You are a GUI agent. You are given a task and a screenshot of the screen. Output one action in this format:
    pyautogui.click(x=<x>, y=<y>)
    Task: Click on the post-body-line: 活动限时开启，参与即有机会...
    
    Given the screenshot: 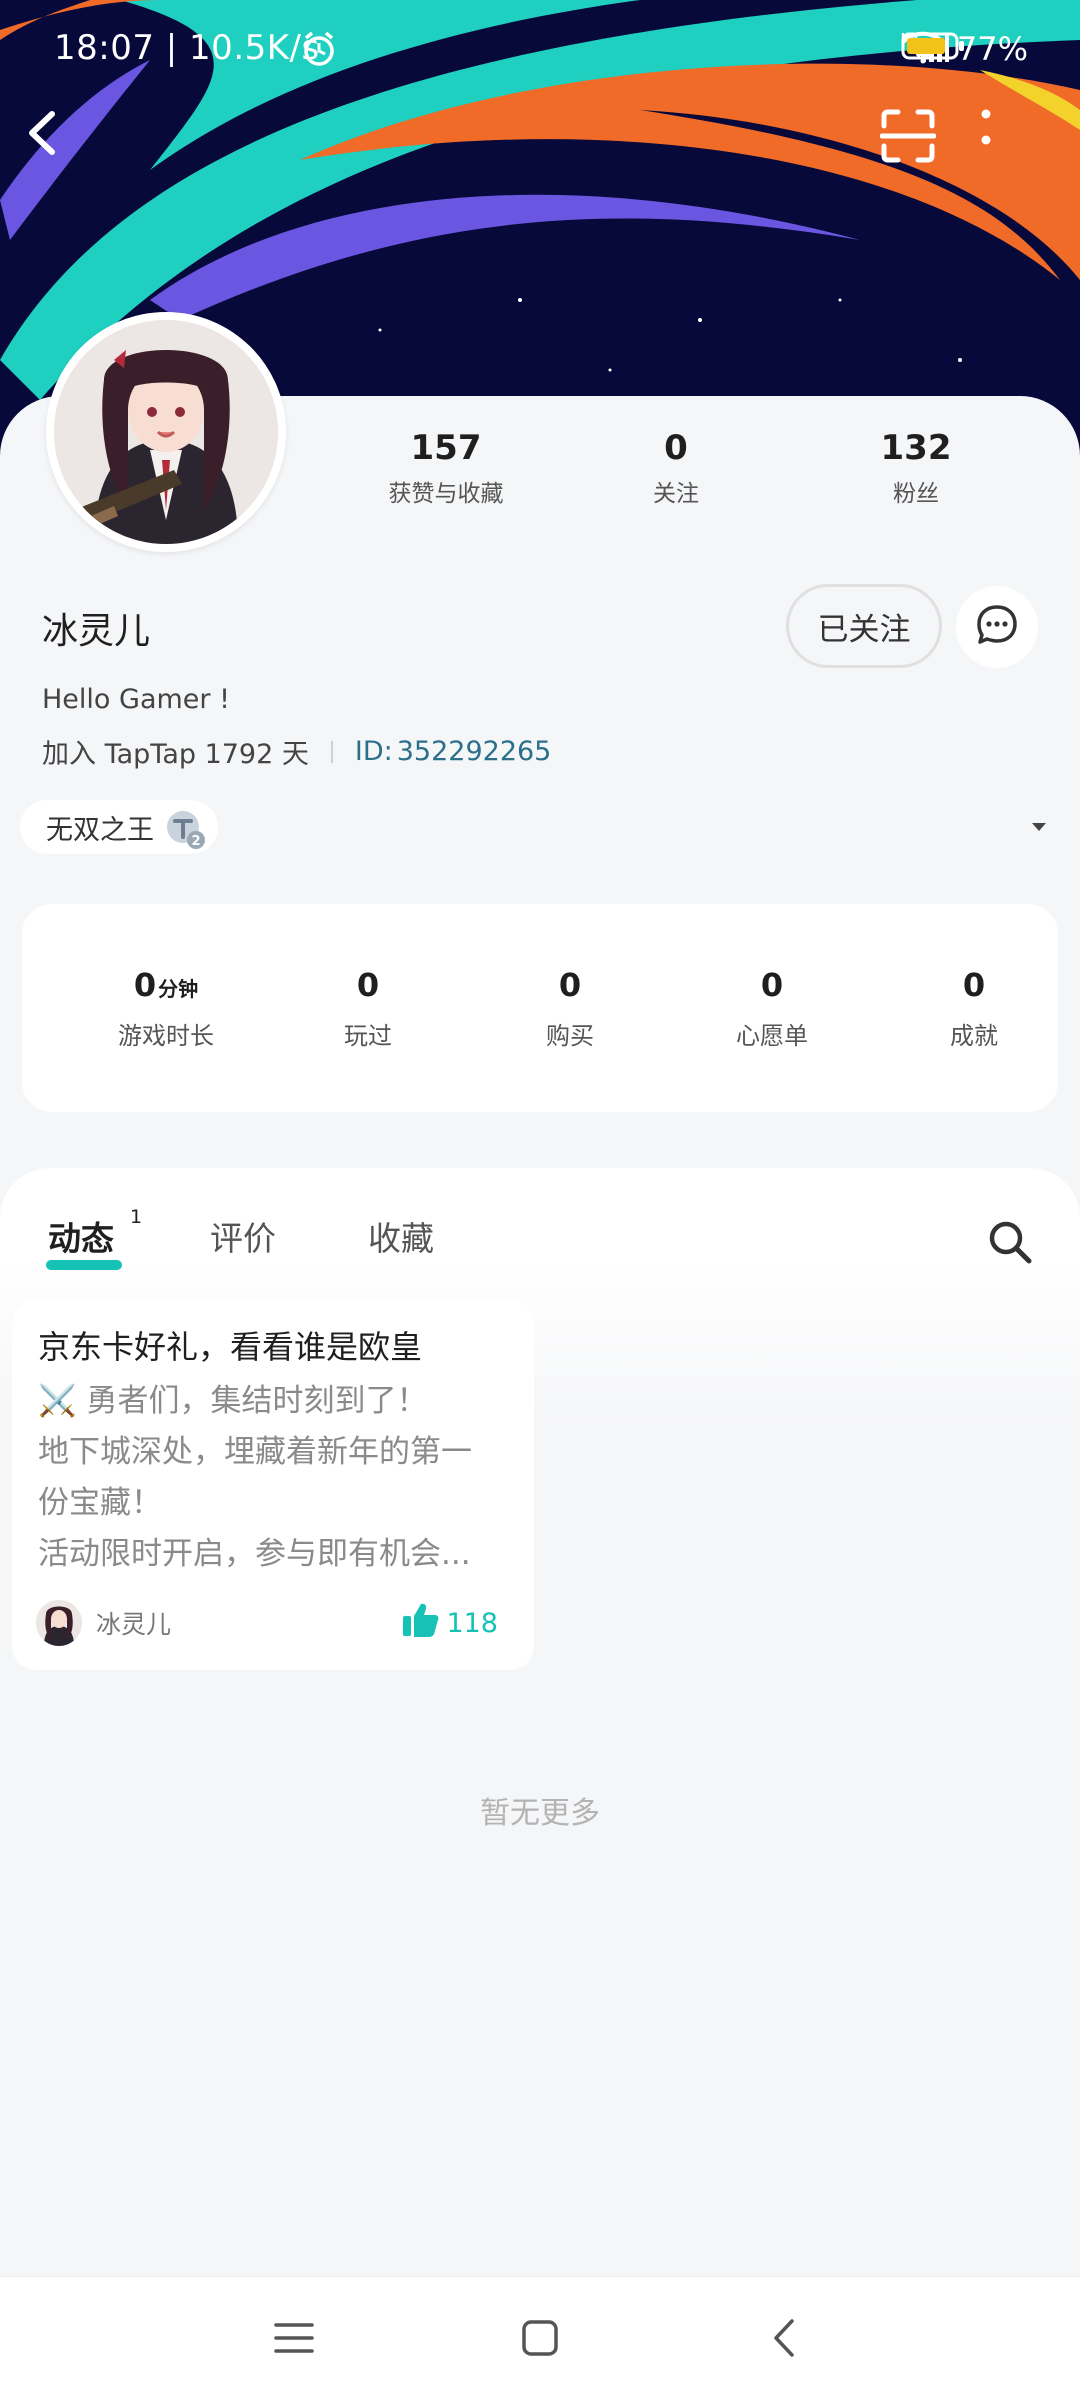 What is the action you would take?
    pyautogui.click(x=254, y=1554)
    